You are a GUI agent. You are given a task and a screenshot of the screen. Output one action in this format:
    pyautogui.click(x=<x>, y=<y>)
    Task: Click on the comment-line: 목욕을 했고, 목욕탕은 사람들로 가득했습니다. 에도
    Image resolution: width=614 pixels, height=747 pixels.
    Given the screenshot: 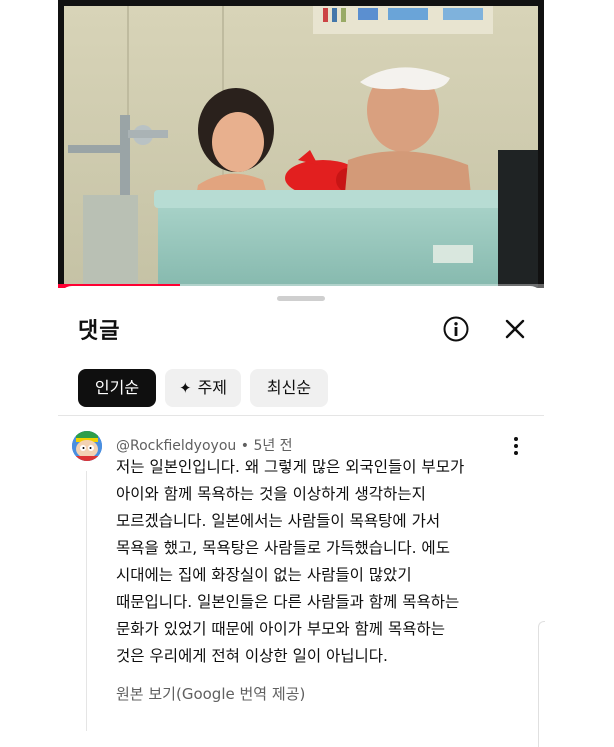 What is the action you would take?
    pyautogui.click(x=283, y=548)
    